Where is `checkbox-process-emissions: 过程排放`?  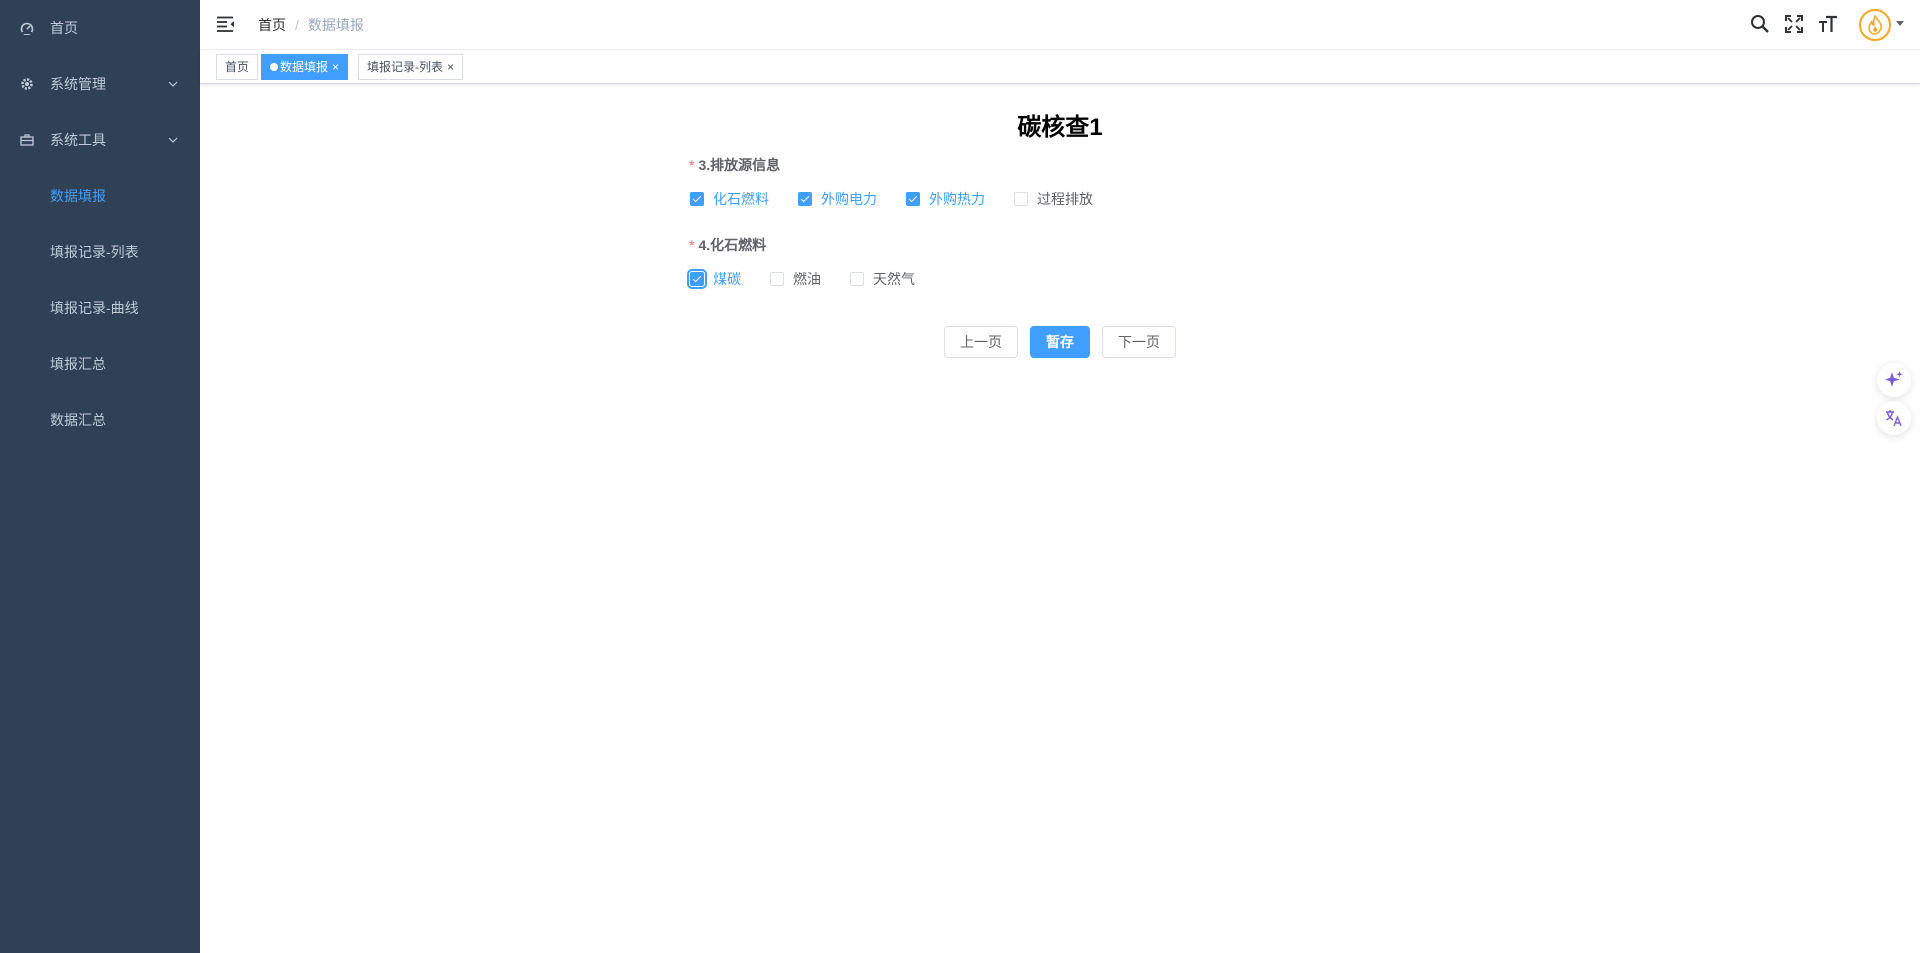 checkbox-process-emissions: 过程排放 is located at coordinates (1053, 199).